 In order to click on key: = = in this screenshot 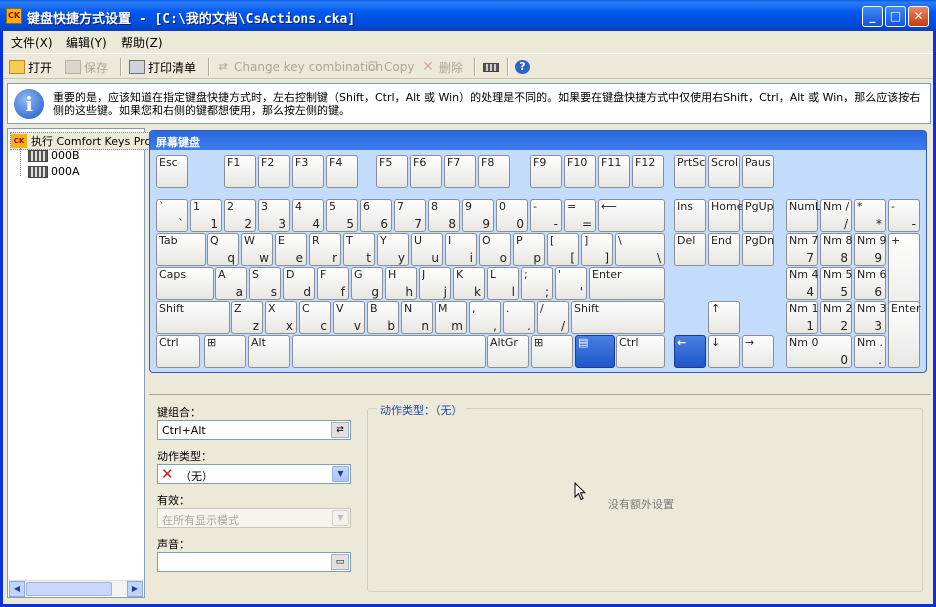, I will do `click(580, 215)`.